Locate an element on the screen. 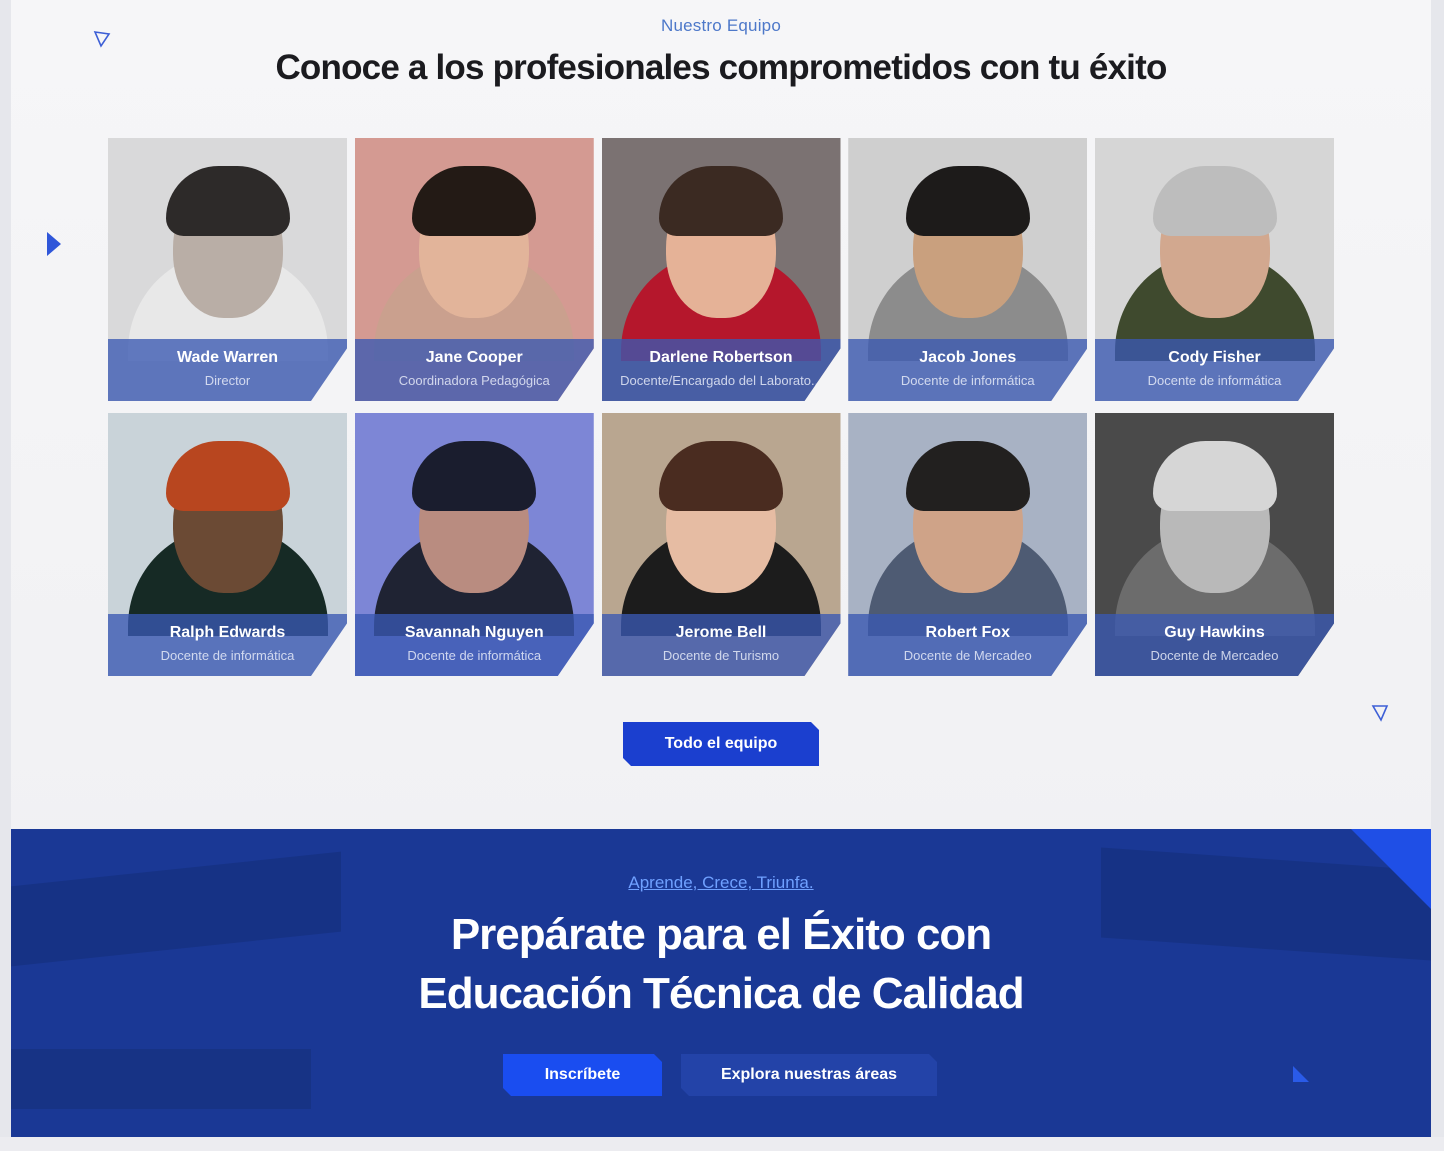 The image size is (1444, 1151). member-caption: Jacob Jones Docente de informática is located at coordinates (967, 370).